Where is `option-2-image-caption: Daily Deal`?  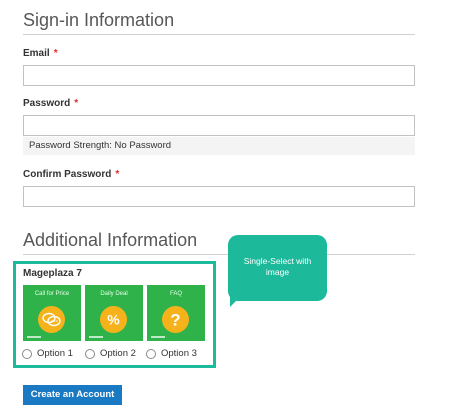
option-2-image-caption: Daily Deal is located at coordinates (114, 294).